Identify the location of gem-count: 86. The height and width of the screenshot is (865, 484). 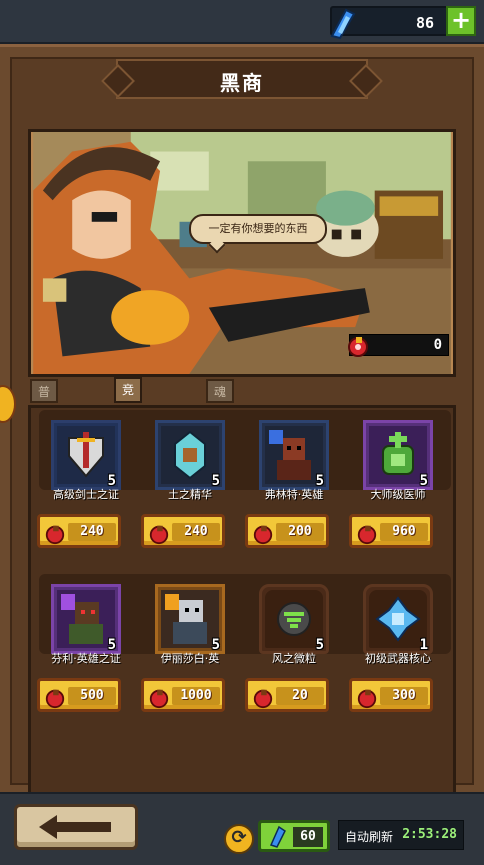
(424, 23).